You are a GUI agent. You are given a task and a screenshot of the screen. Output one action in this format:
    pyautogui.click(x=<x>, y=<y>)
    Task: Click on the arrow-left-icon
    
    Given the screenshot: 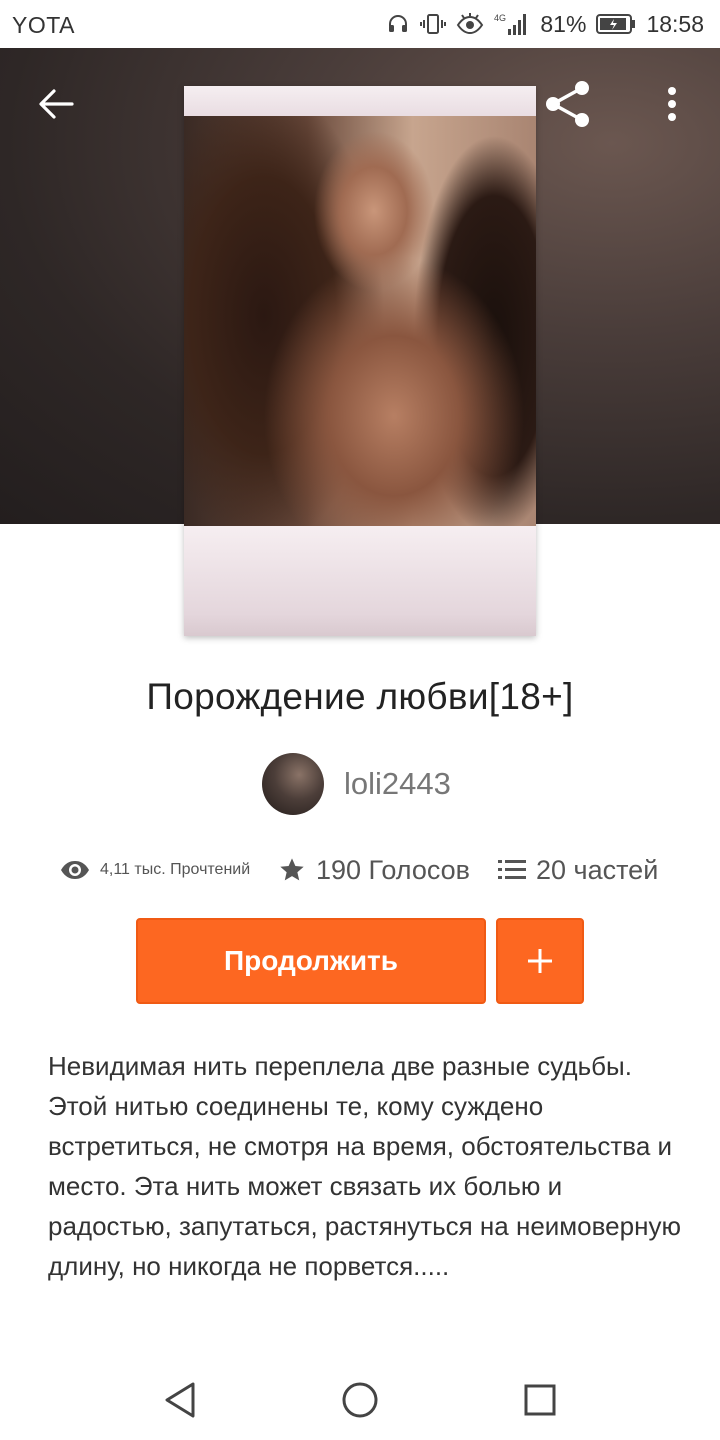 What is the action you would take?
    pyautogui.click(x=56, y=104)
    